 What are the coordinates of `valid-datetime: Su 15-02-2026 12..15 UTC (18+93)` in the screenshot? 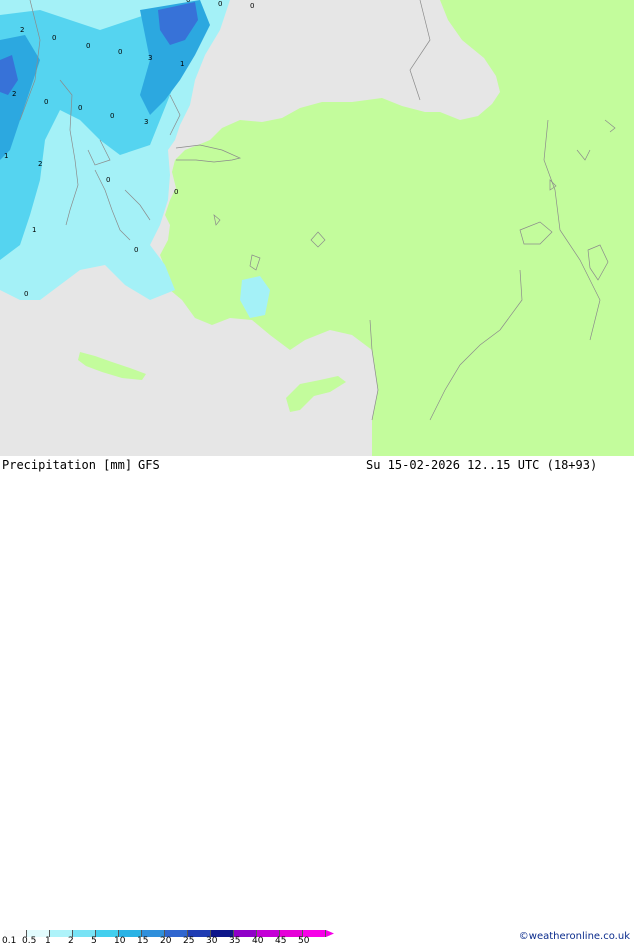 It's located at (482, 465).